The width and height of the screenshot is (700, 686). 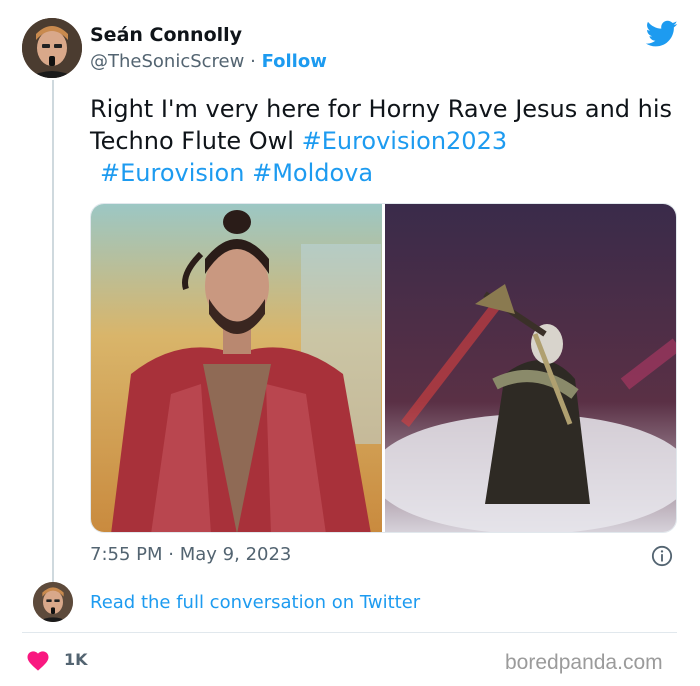 What do you see at coordinates (38, 660) in the screenshot?
I see `heart-icon` at bounding box center [38, 660].